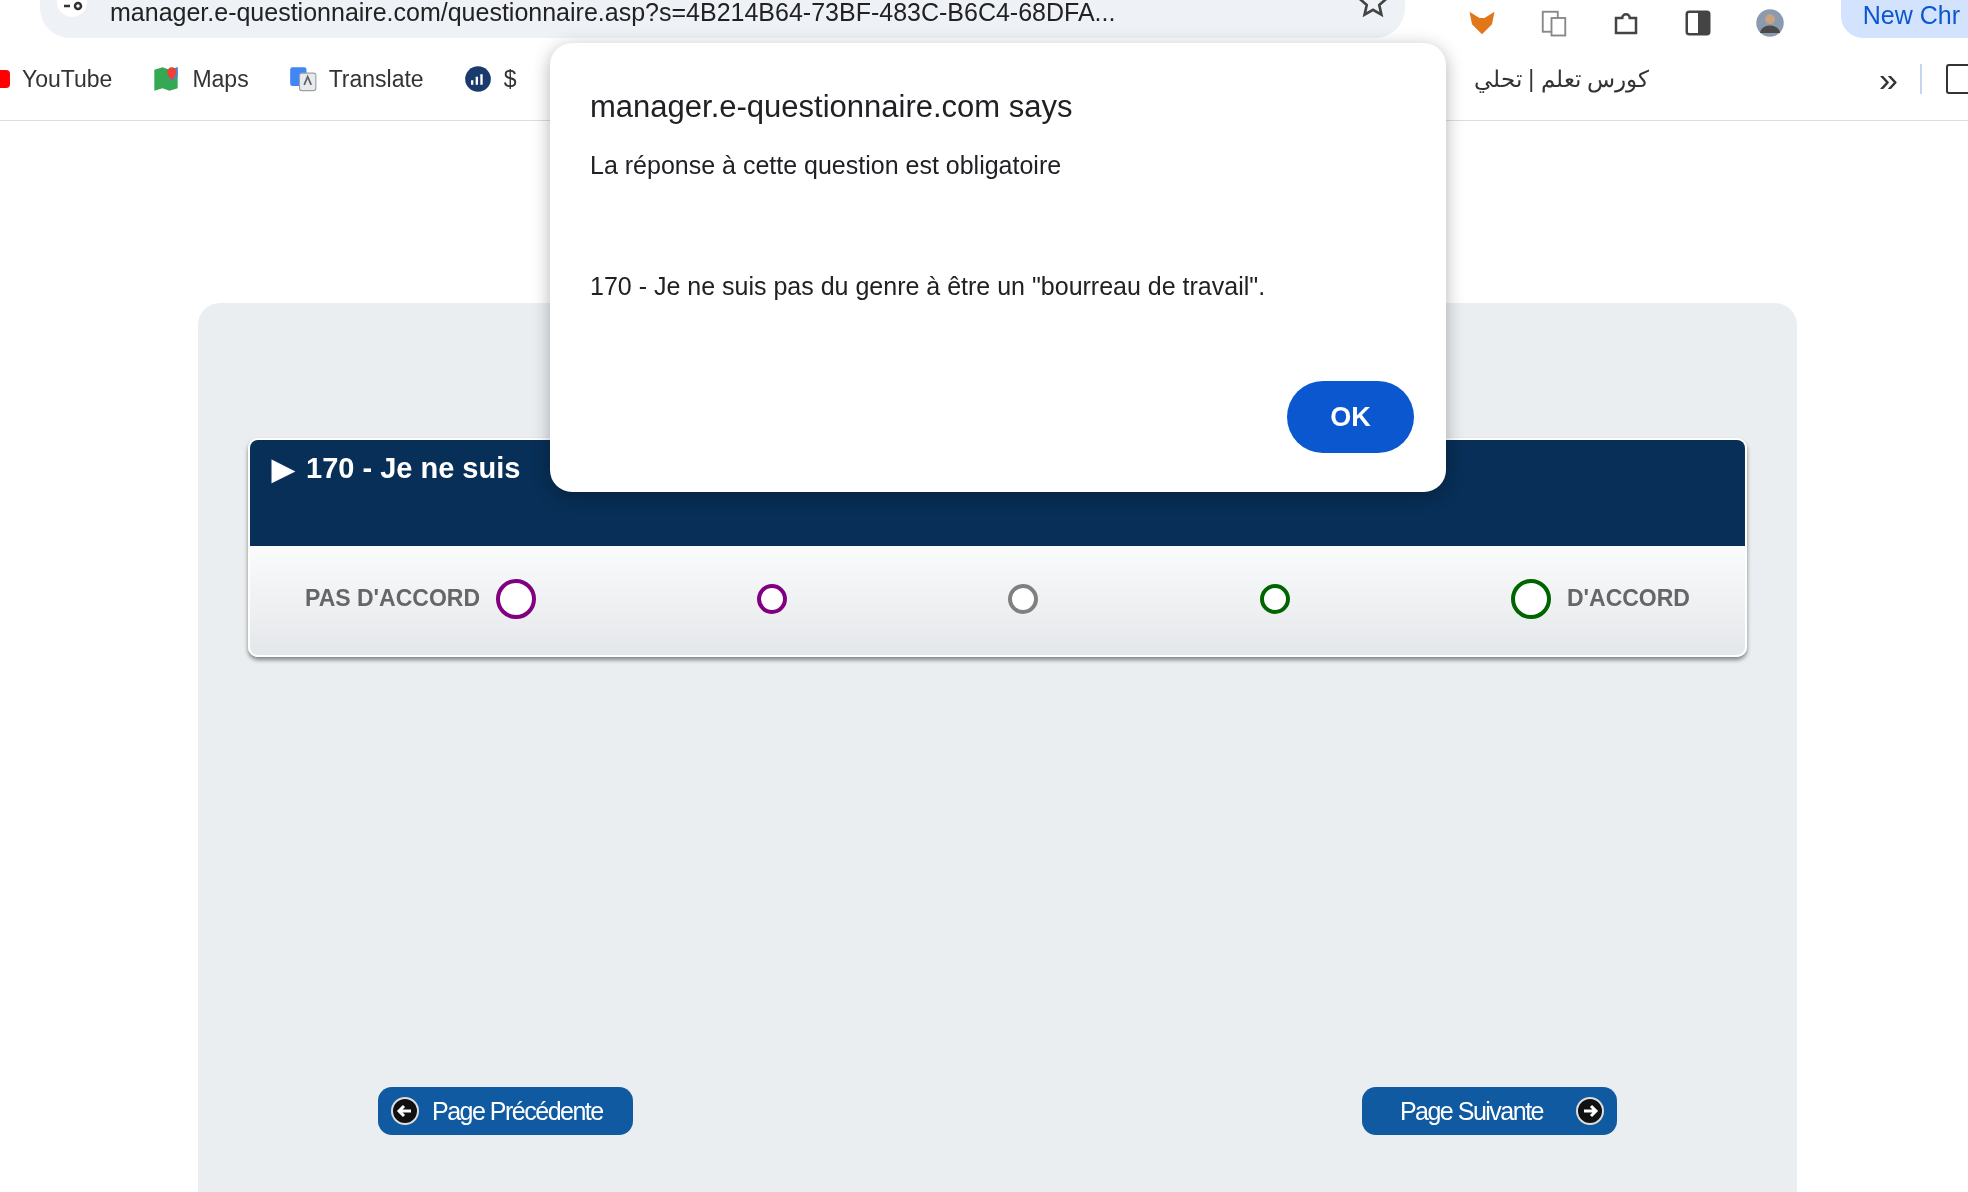  What do you see at coordinates (1350, 417) in the screenshot?
I see `ok-button: OK` at bounding box center [1350, 417].